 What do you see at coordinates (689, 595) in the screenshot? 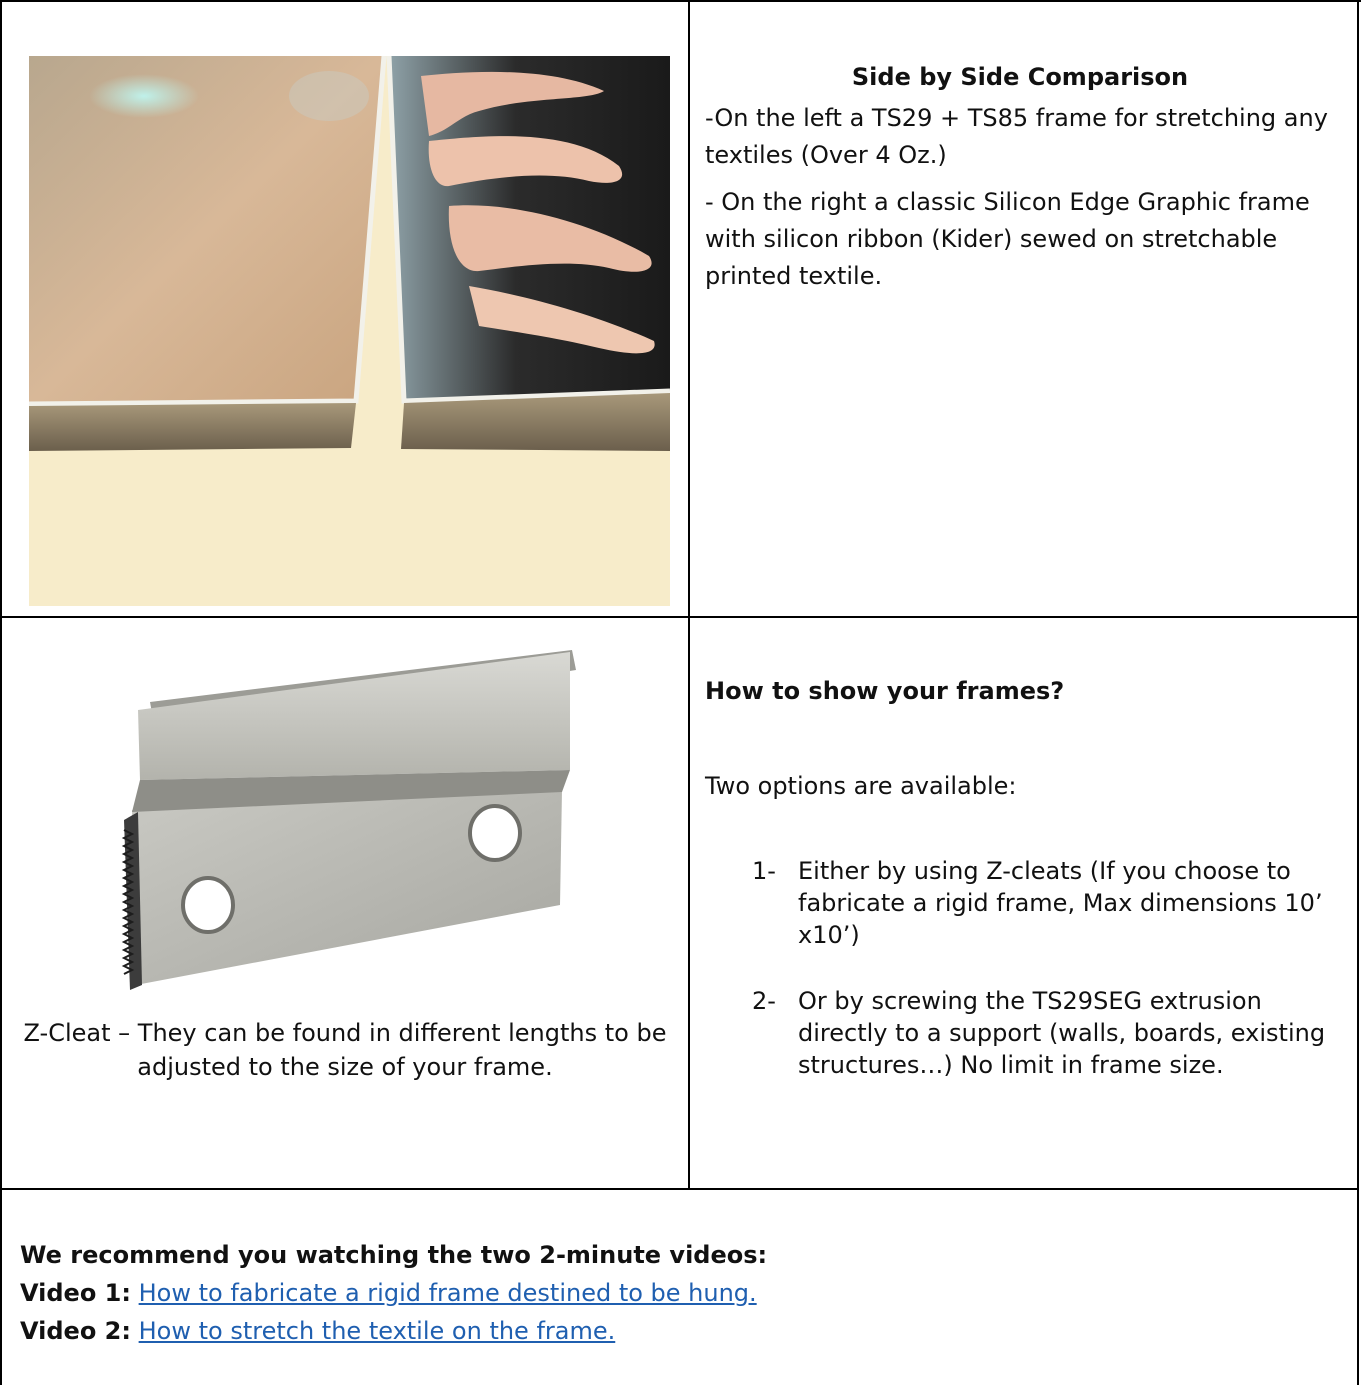
I see `border-column-divider` at bounding box center [689, 595].